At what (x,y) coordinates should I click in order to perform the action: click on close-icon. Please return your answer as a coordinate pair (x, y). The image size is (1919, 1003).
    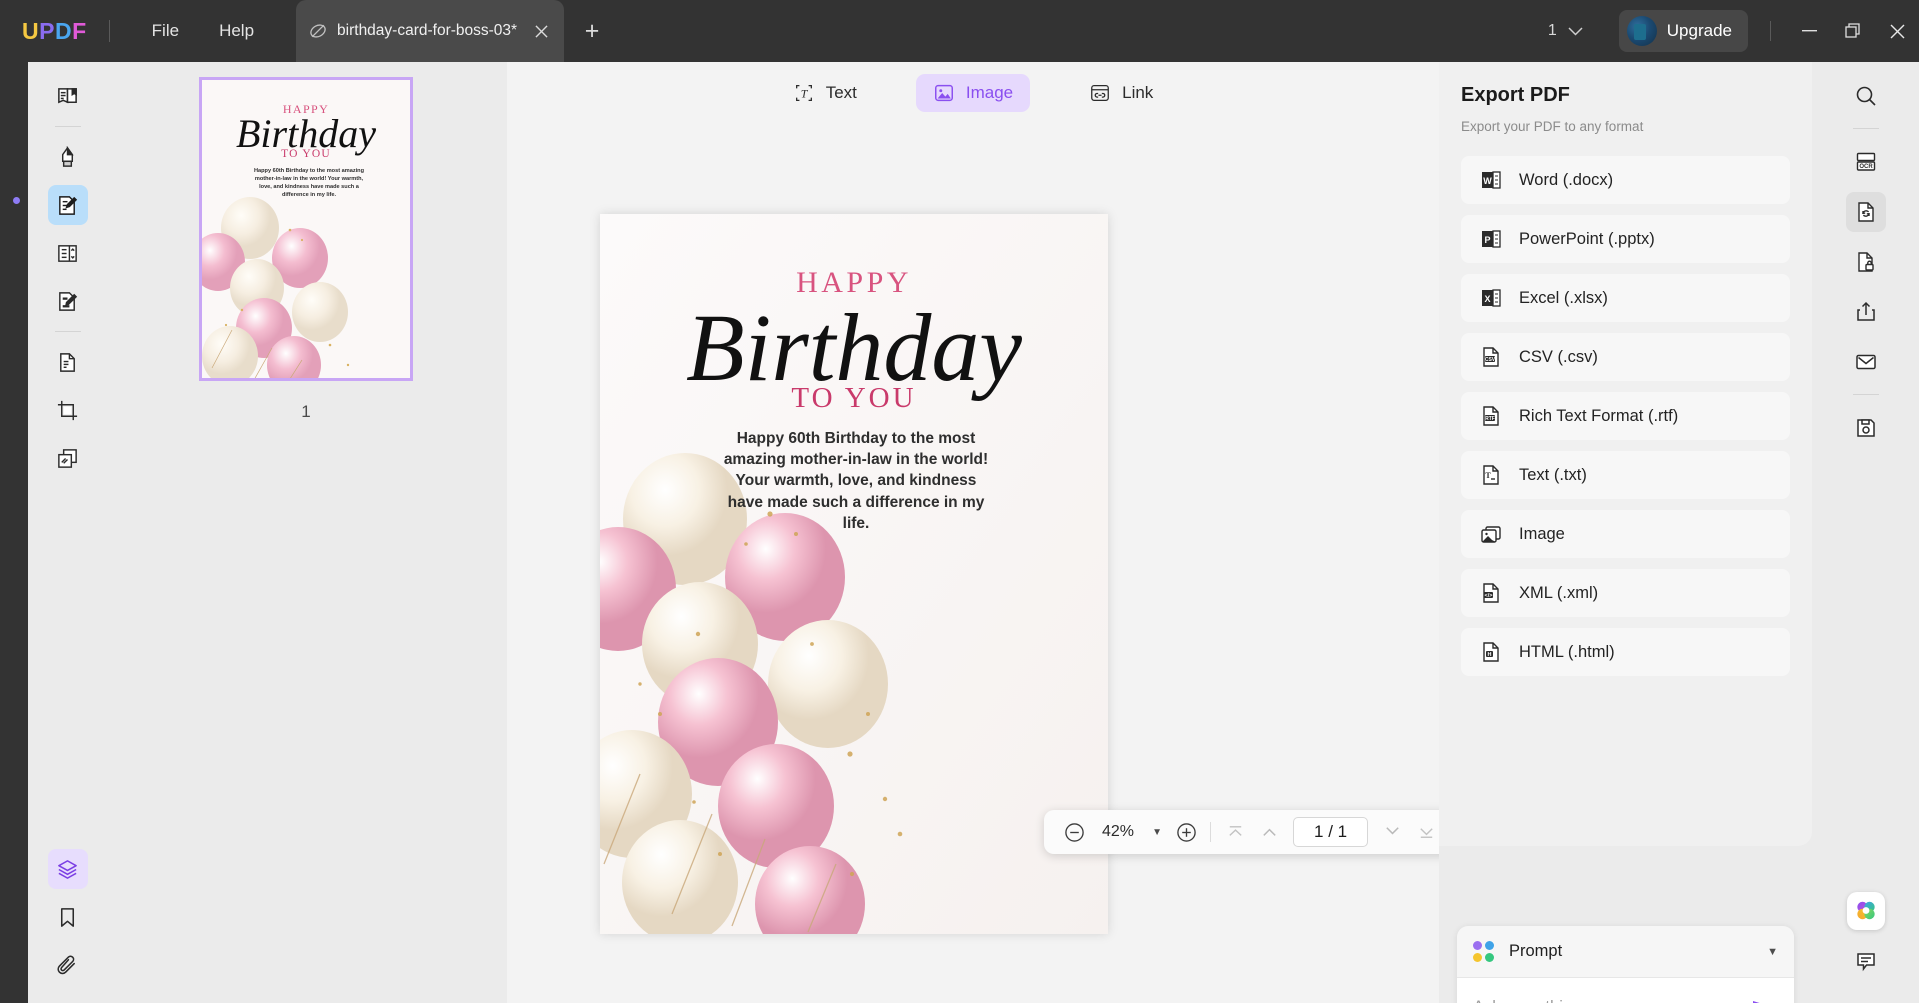
    Looking at the image, I should click on (541, 31).